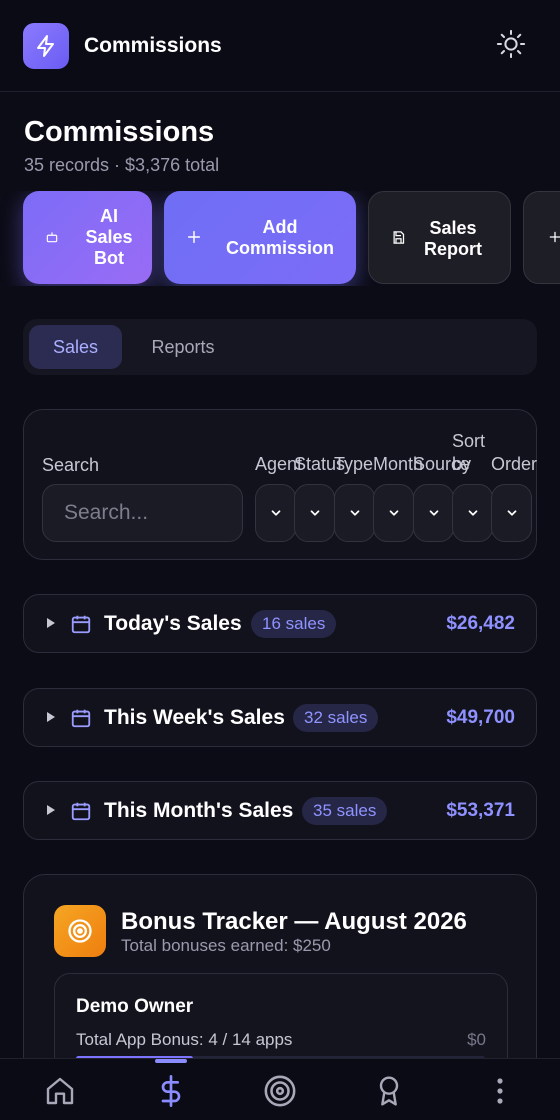  Describe the element at coordinates (541, 237) in the screenshot. I see `more-actions-button` at that location.